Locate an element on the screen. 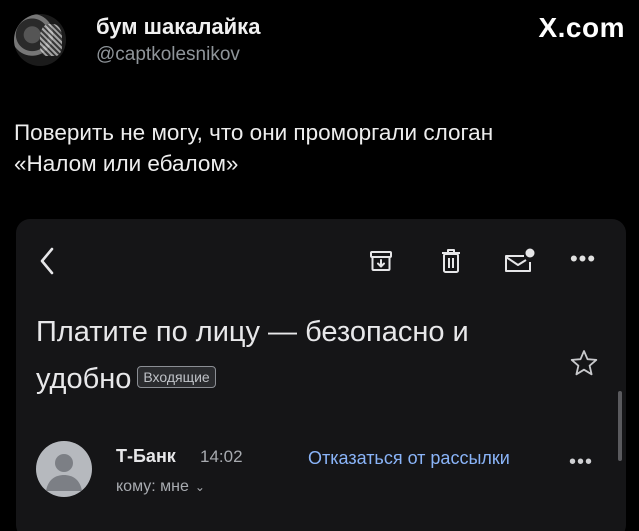 The width and height of the screenshot is (639, 531). delete-button is located at coordinates (451, 261).